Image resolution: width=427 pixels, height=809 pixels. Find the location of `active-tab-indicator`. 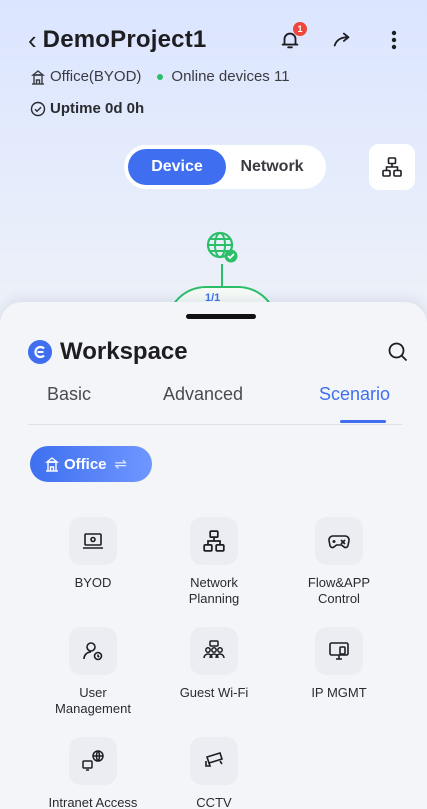

active-tab-indicator is located at coordinates (363, 421).